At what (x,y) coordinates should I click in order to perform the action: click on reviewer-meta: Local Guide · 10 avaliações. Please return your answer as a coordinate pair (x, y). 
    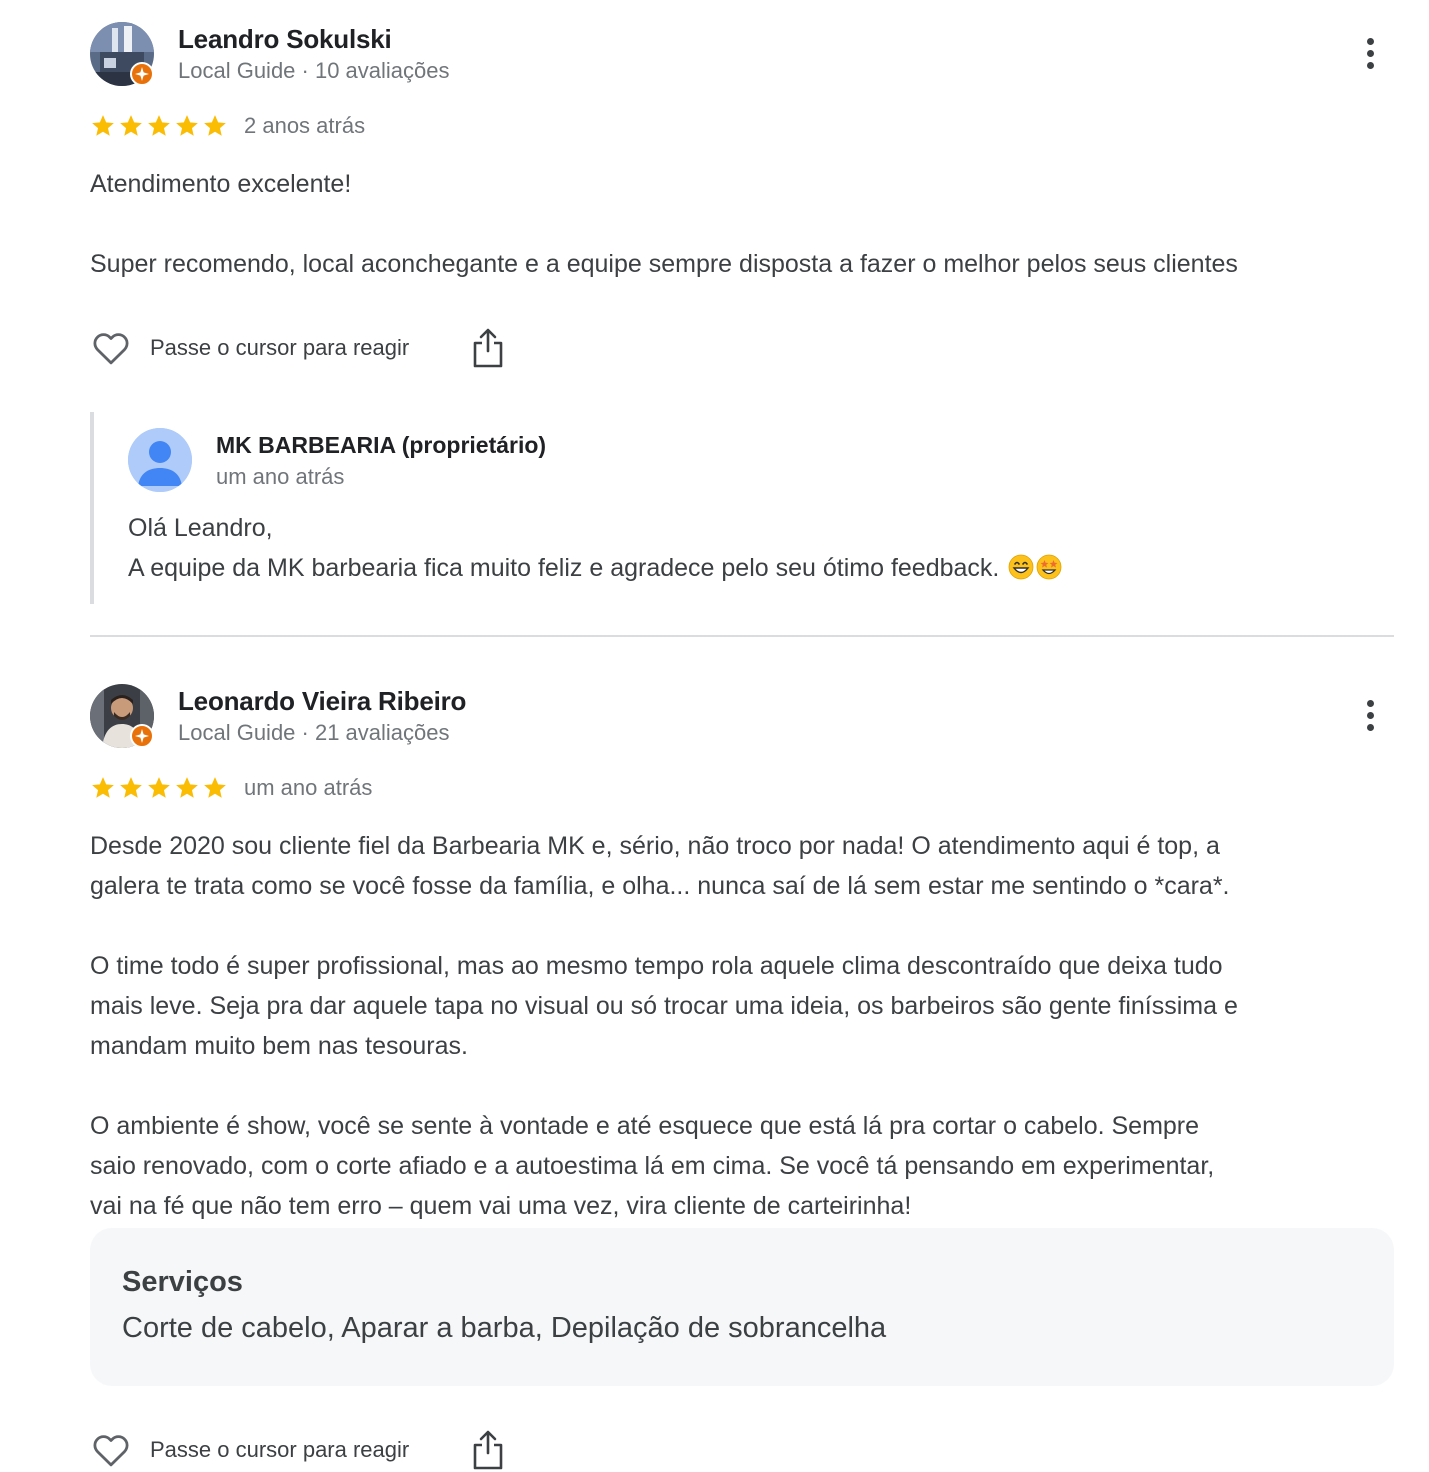
    Looking at the image, I should click on (314, 70).